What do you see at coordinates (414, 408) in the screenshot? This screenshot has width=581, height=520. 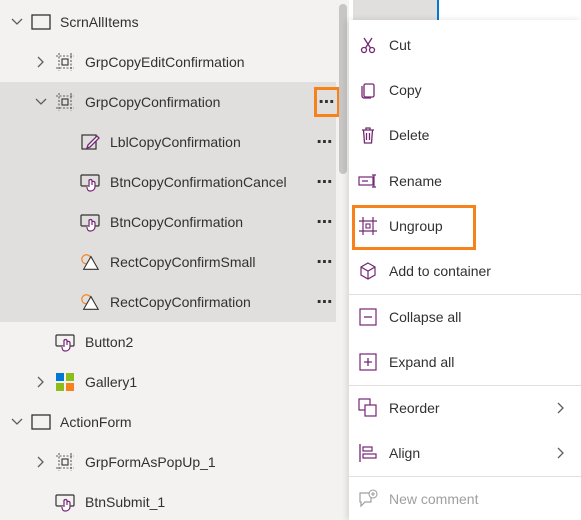 I see `menu-item-label: Reorder` at bounding box center [414, 408].